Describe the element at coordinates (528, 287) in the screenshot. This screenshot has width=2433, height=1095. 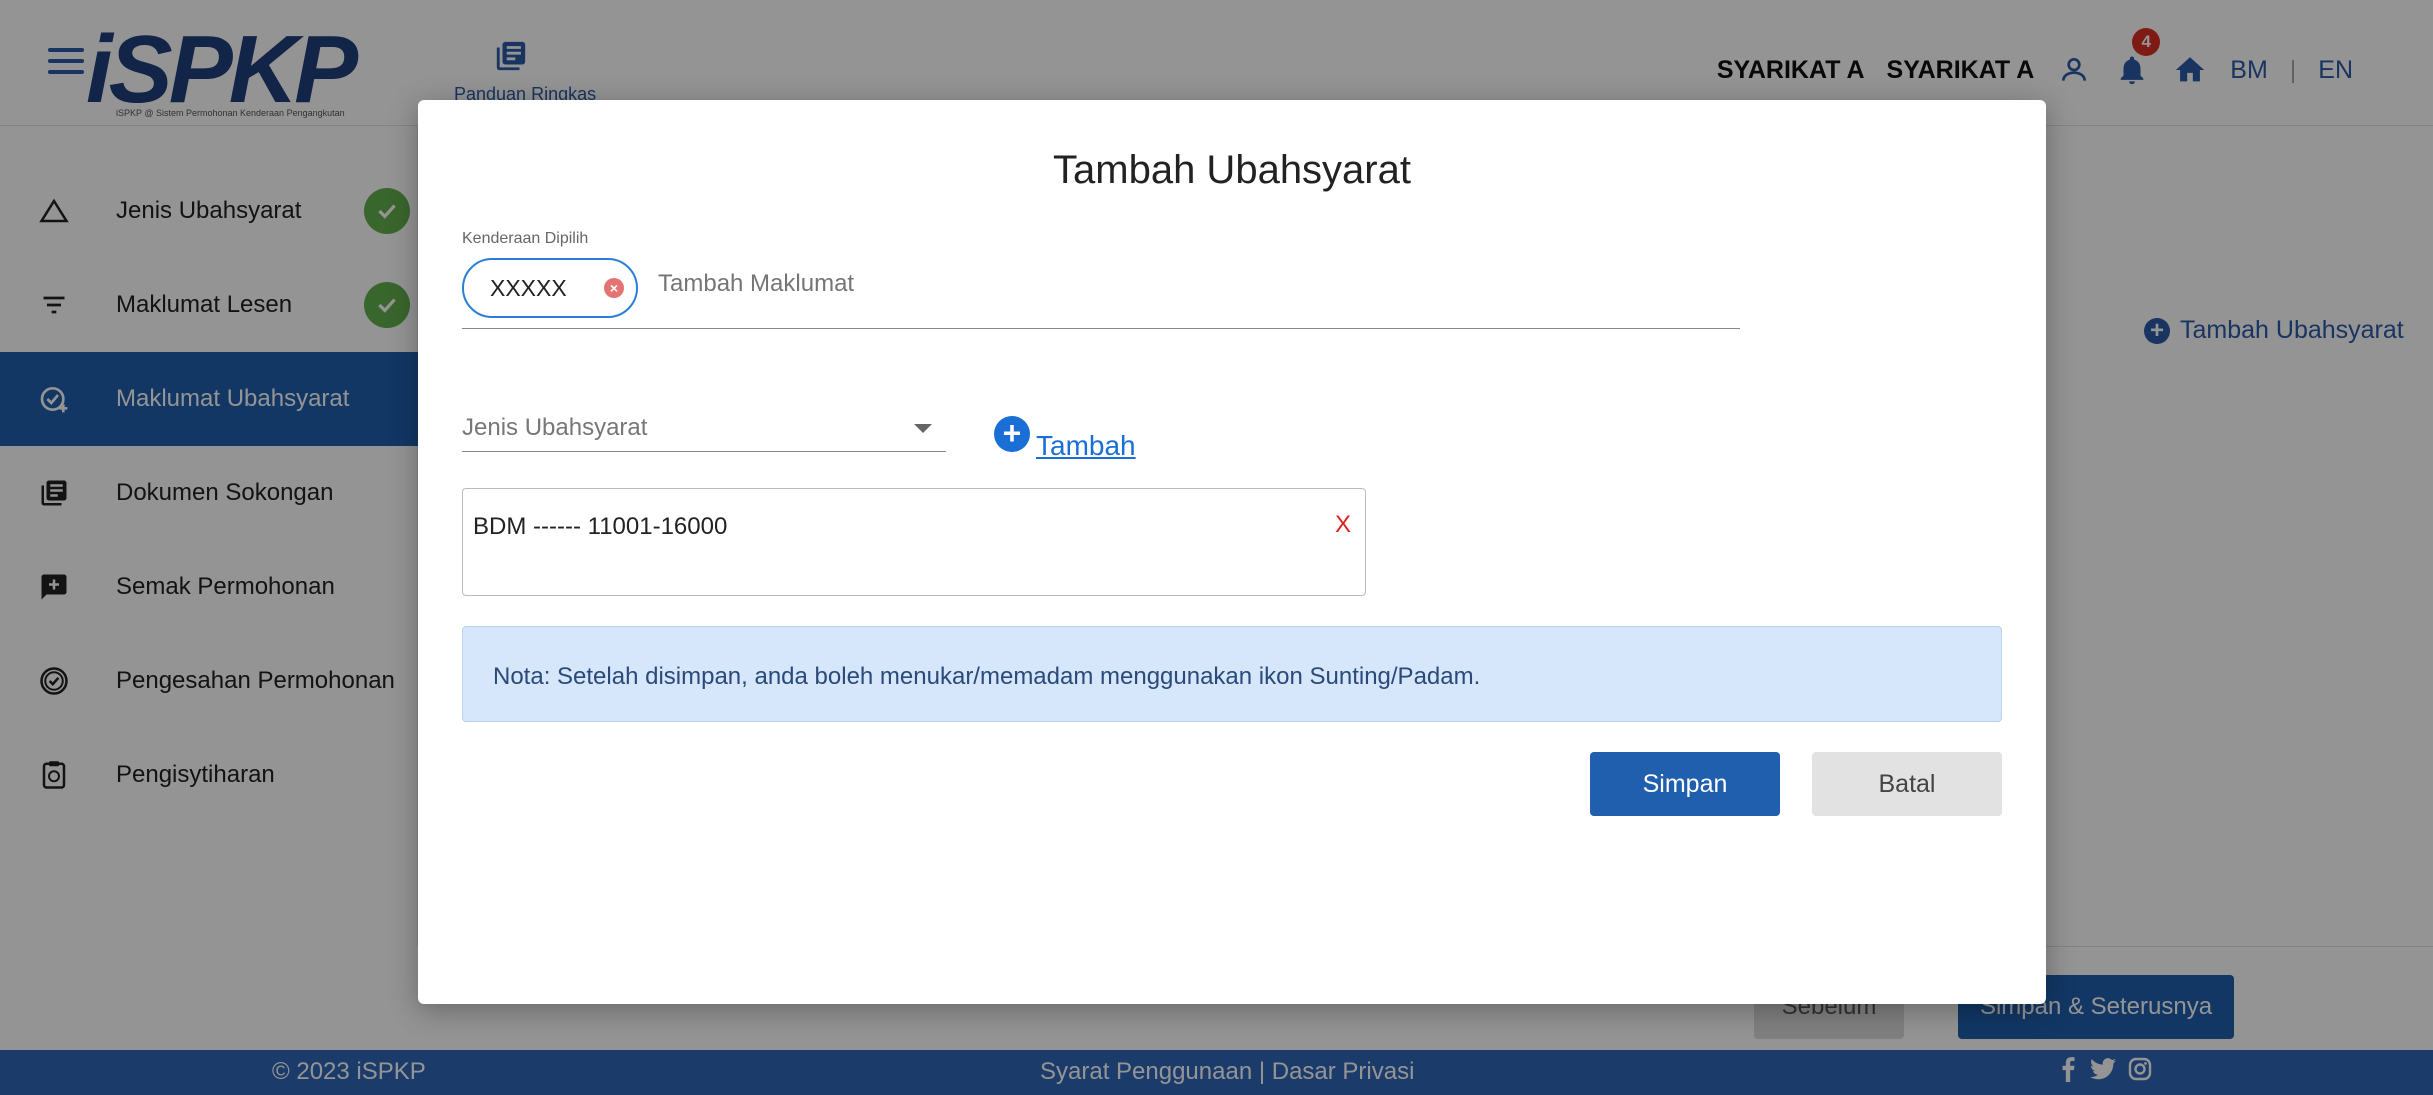
I see `vehicle-chip-label: XXXXX` at that location.